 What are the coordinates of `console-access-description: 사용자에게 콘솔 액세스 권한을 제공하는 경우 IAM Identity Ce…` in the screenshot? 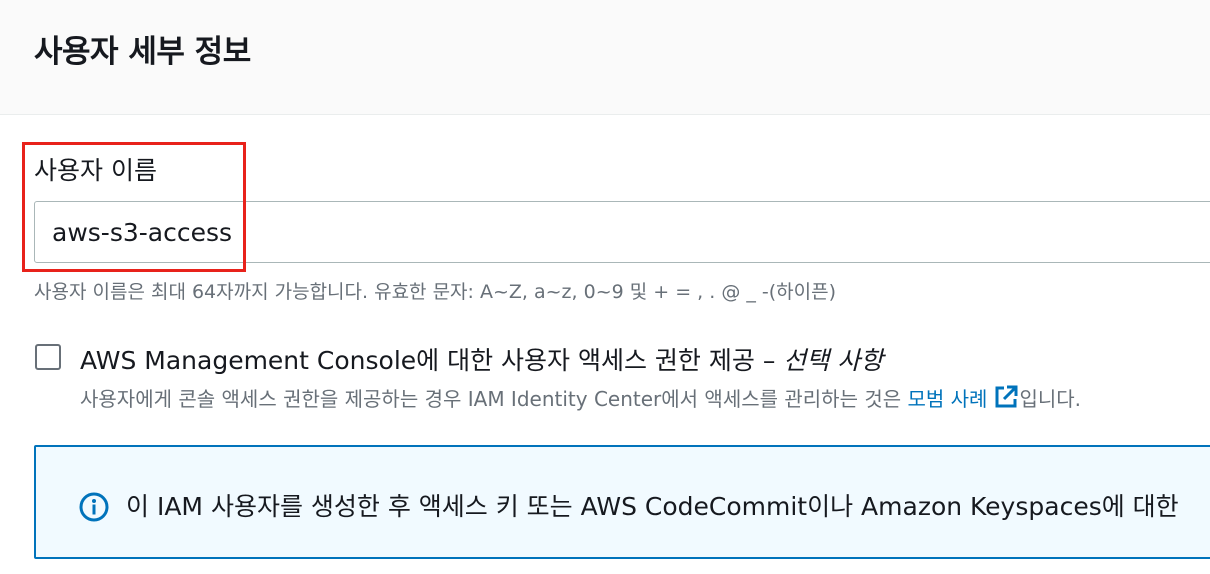 It's located at (580, 399).